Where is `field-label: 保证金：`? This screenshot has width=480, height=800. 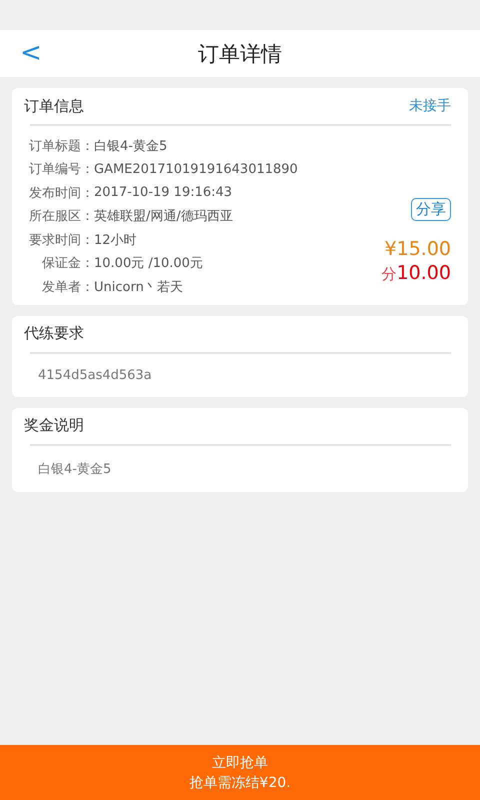
field-label: 保证金： is located at coordinates (67, 263).